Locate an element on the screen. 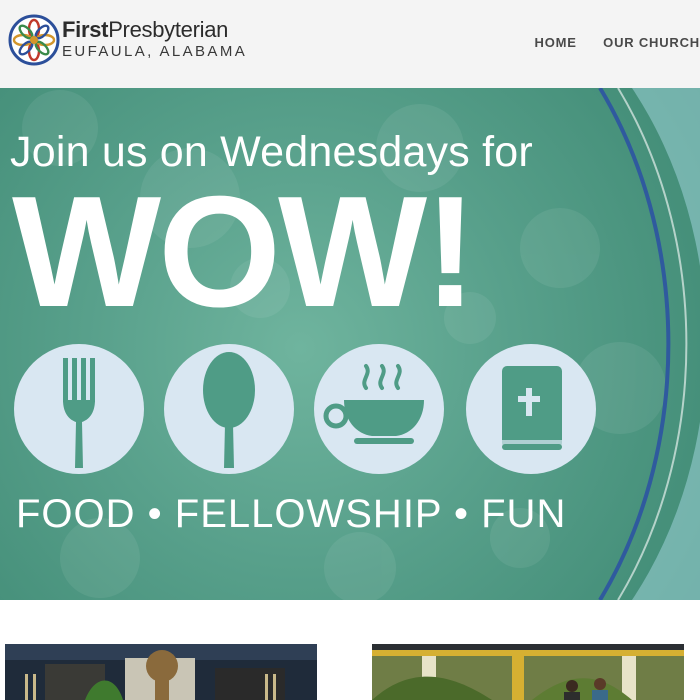 The width and height of the screenshot is (700, 700). site-brand: FirstPresbyterian EUFAULA, ALABAMA is located at coordinates (154, 39).